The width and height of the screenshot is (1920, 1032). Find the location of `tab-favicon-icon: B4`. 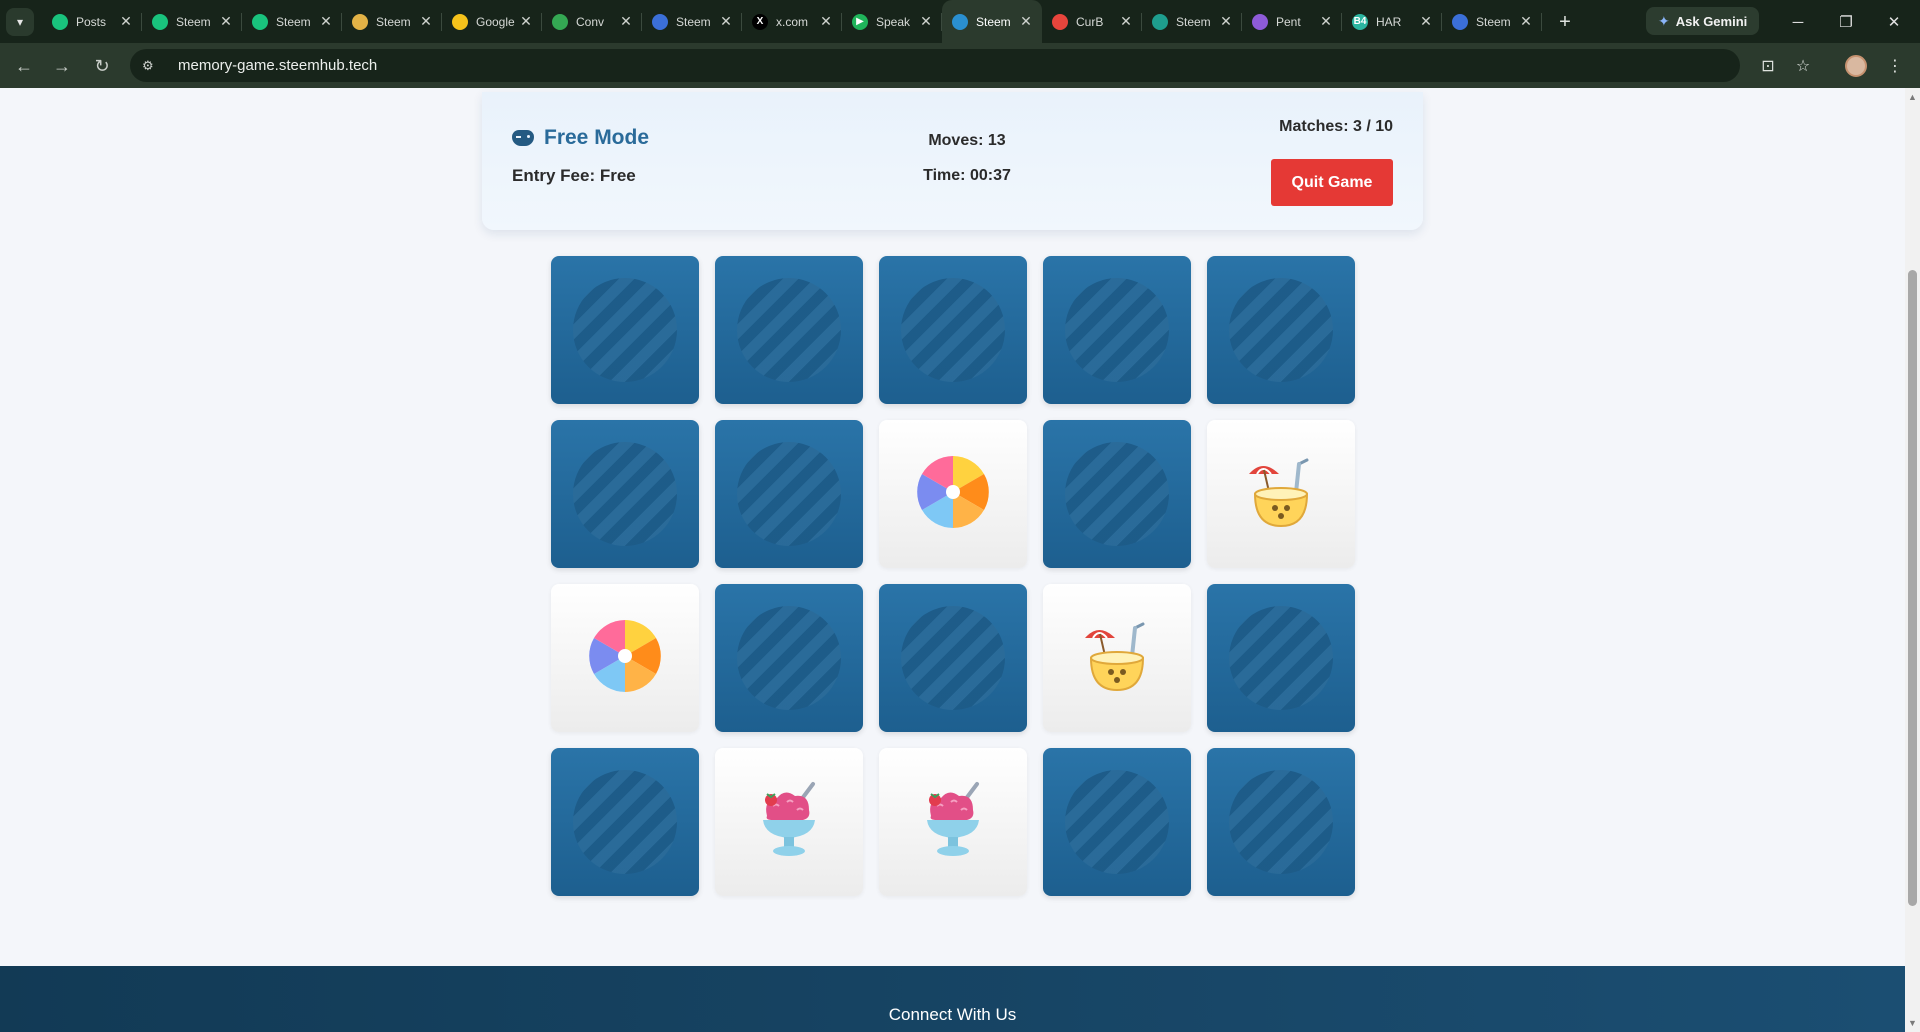

tab-favicon-icon: B4 is located at coordinates (1360, 21).